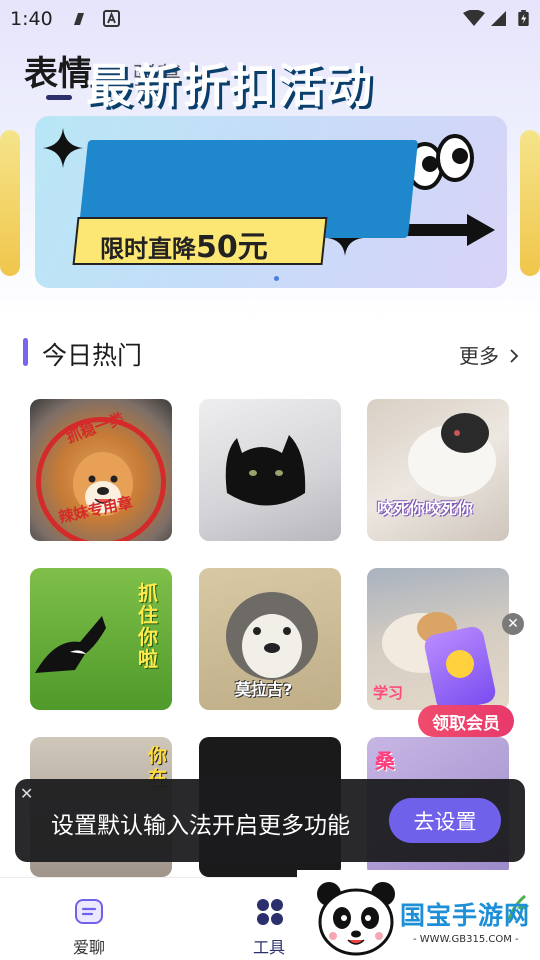 This screenshot has height=960, width=540. Describe the element at coordinates (89, 947) in the screenshot. I see `nav-label-chat: 爱聊` at that location.